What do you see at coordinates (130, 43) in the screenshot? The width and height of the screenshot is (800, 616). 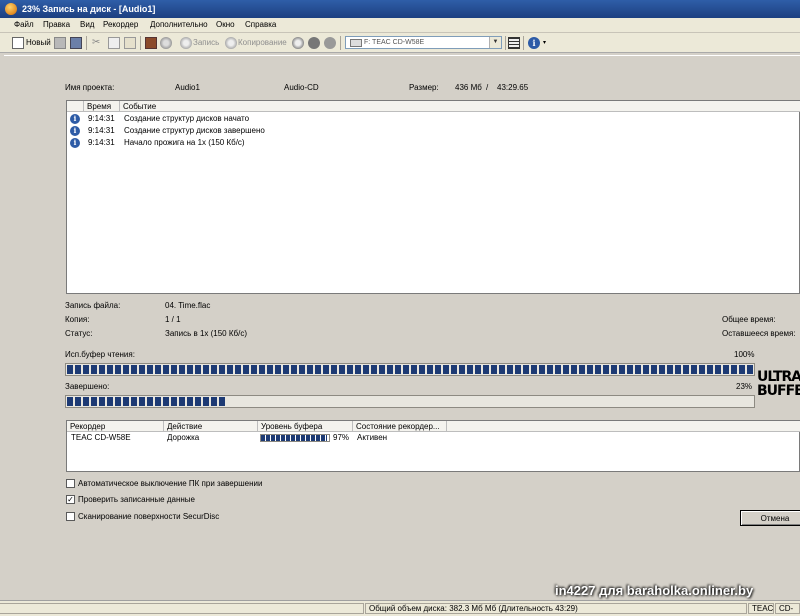 I see `paste-icon` at bounding box center [130, 43].